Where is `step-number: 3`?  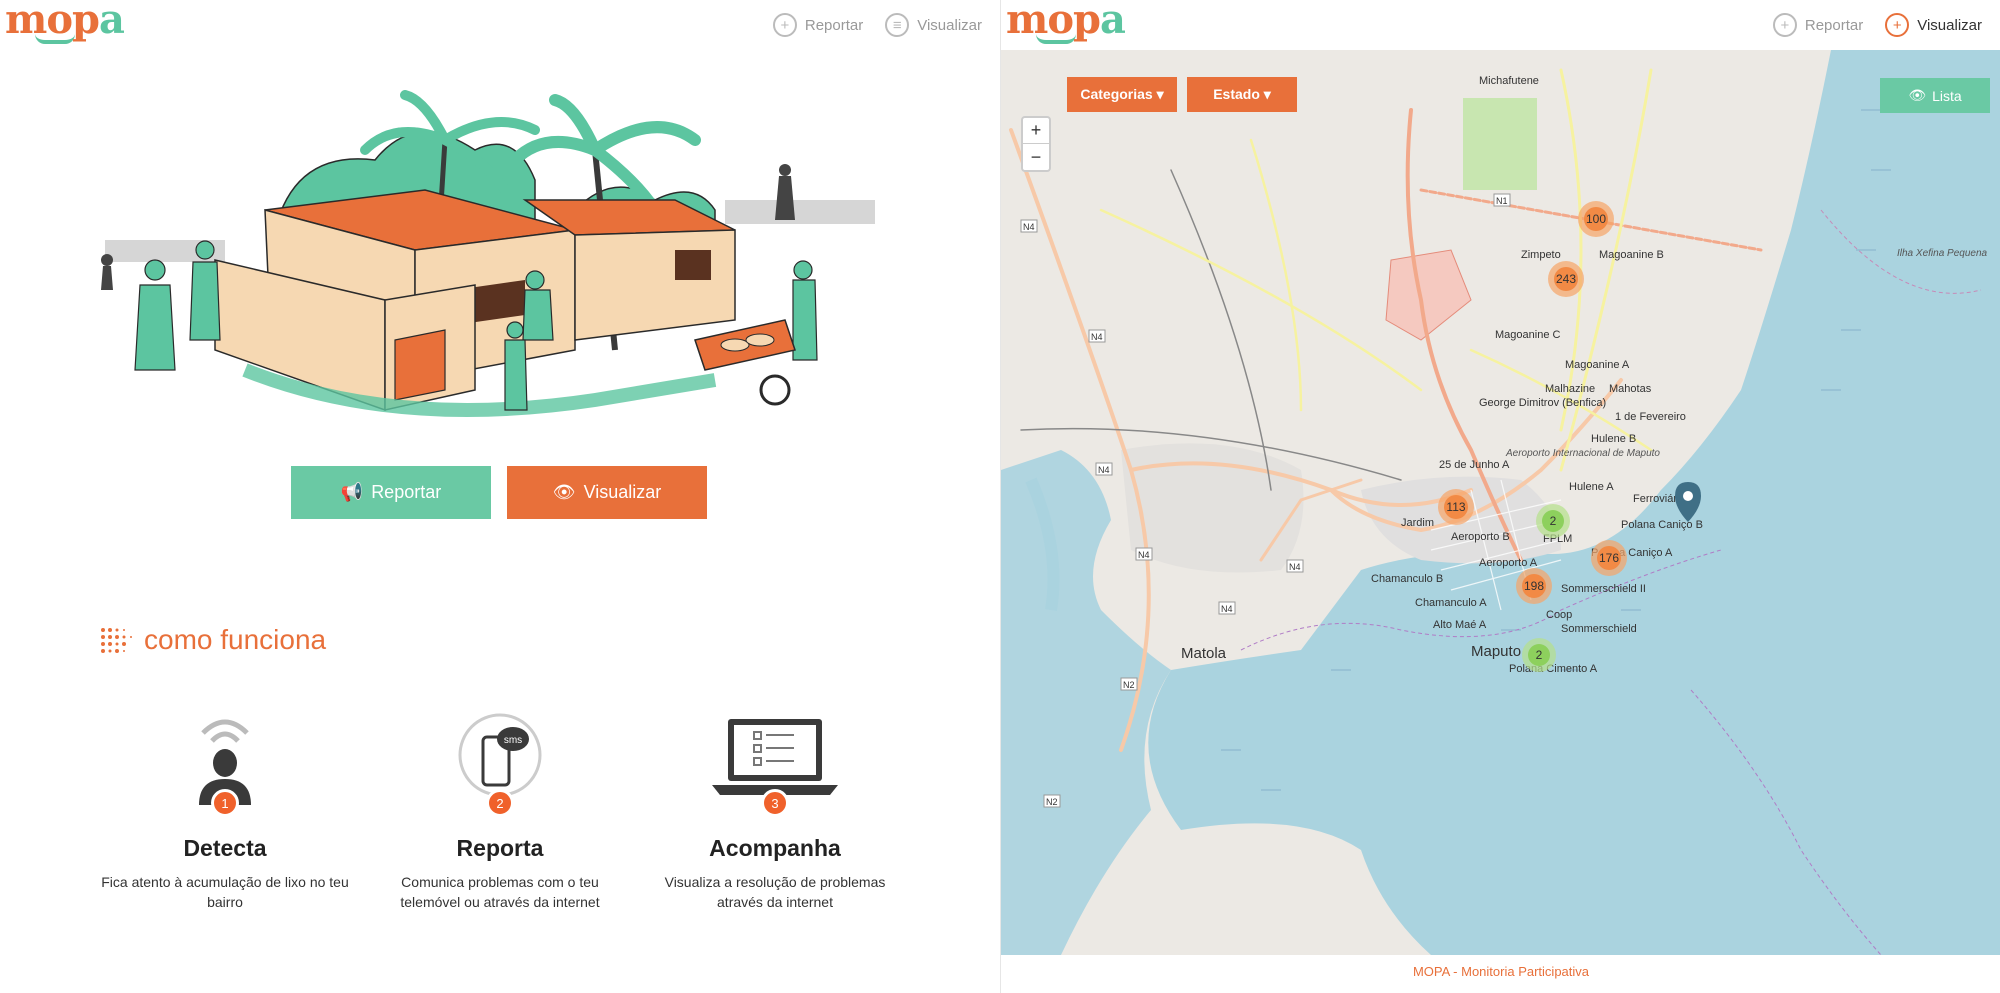 step-number: 3 is located at coordinates (775, 803).